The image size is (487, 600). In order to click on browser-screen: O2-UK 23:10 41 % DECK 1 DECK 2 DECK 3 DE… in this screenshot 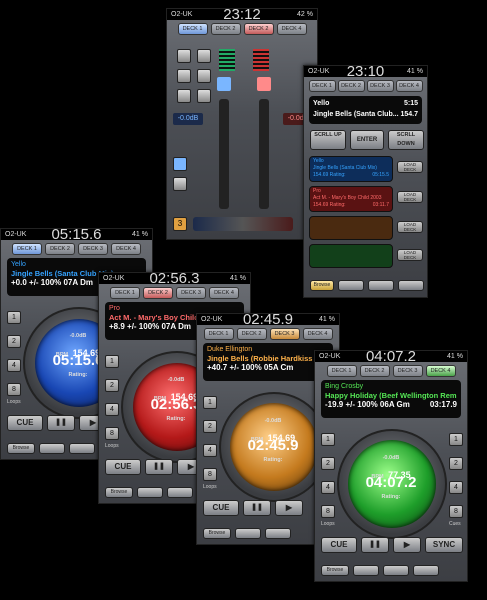, I will do `click(365, 181)`.